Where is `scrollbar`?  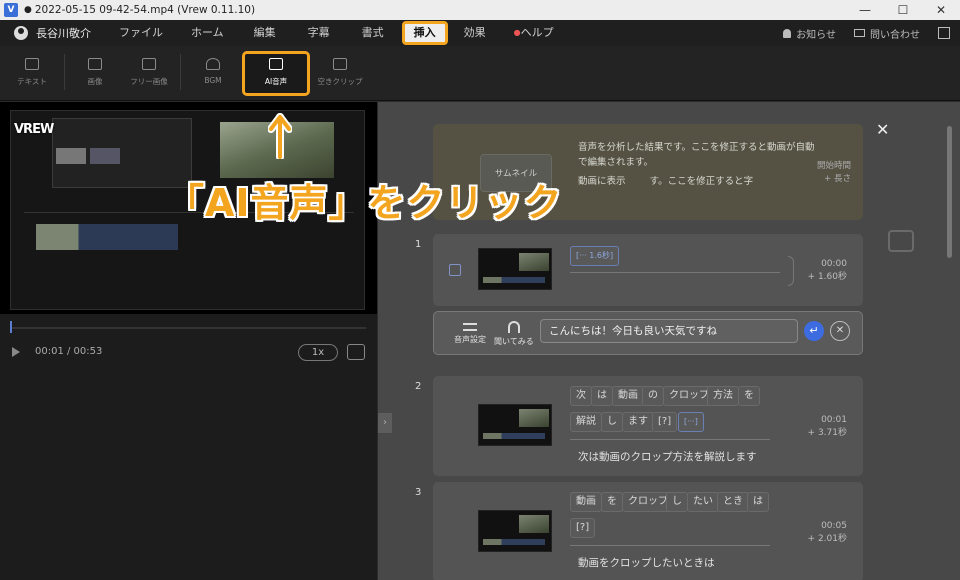
scrollbar is located at coordinates (949, 192).